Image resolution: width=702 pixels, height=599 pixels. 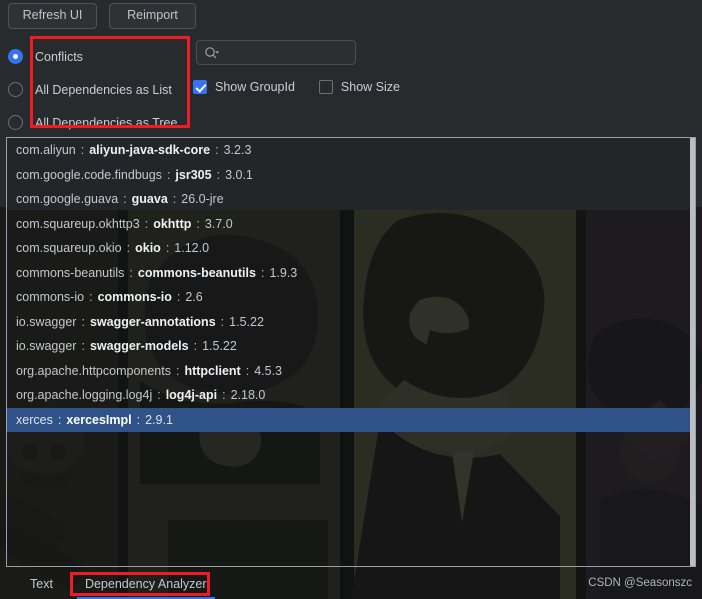 I want to click on radio-option-all-dependencies-as-list: All Dependencies as List, so click(x=92, y=89).